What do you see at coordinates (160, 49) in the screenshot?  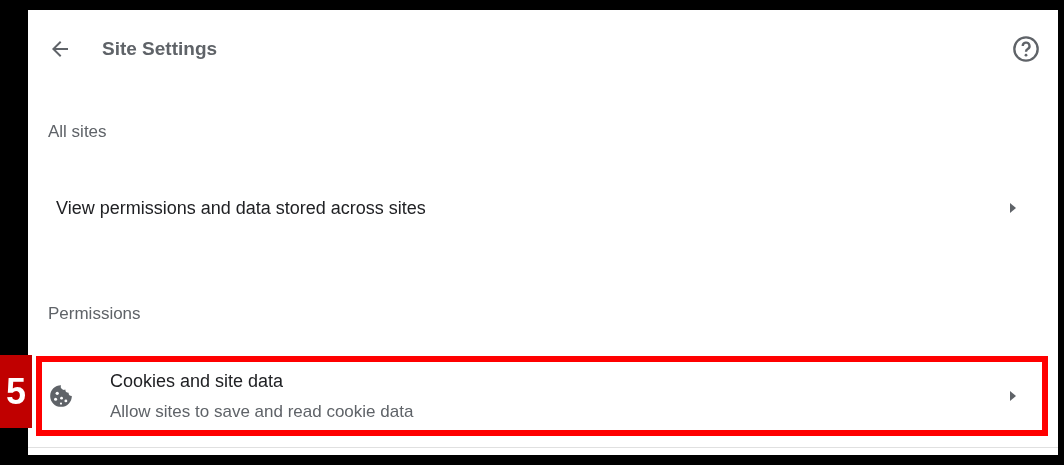 I see `page-title: Site Settings` at bounding box center [160, 49].